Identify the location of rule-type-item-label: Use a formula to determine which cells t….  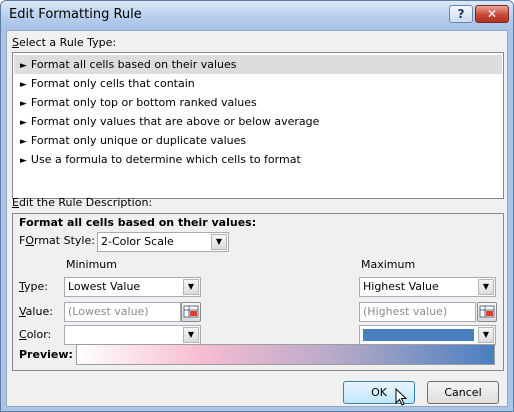
(165, 159).